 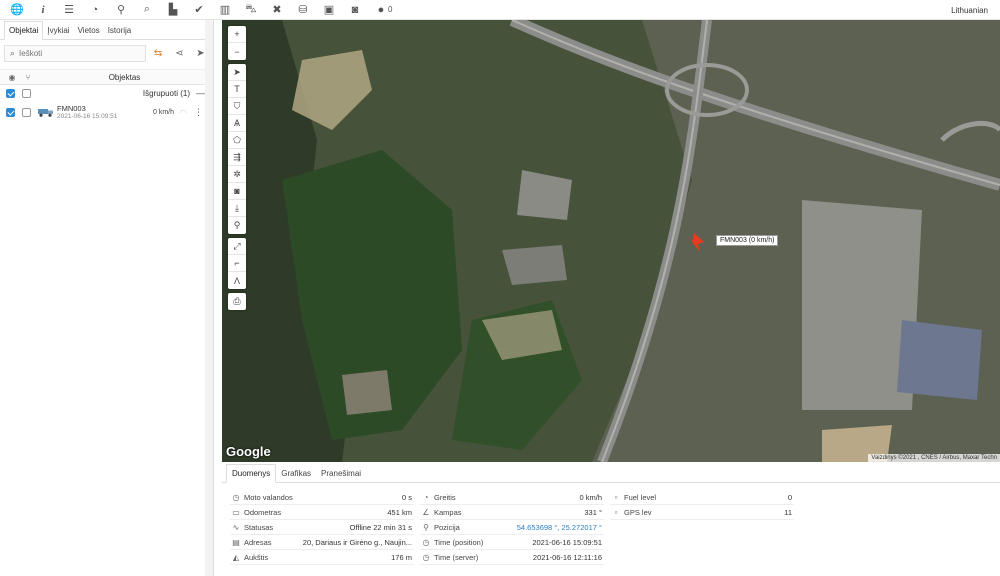 What do you see at coordinates (24, 30) in the screenshot?
I see `tab-objektai: Objektai` at bounding box center [24, 30].